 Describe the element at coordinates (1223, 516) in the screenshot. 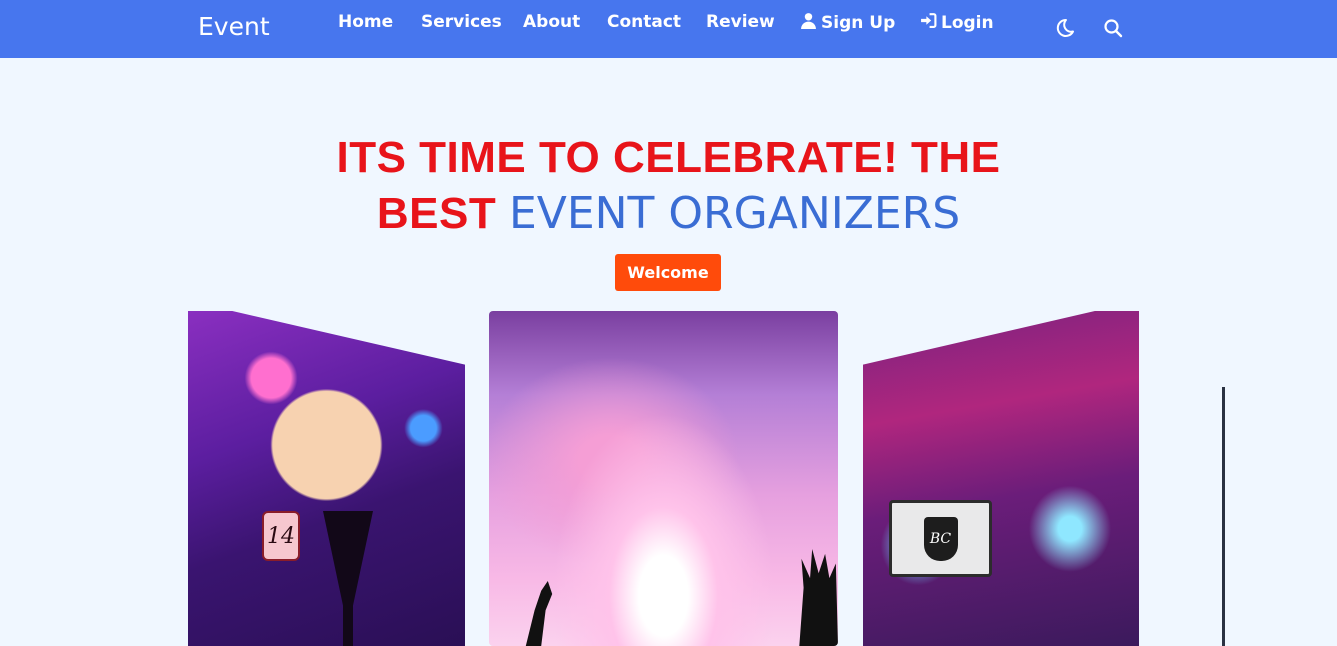

I see `partial-image` at that location.